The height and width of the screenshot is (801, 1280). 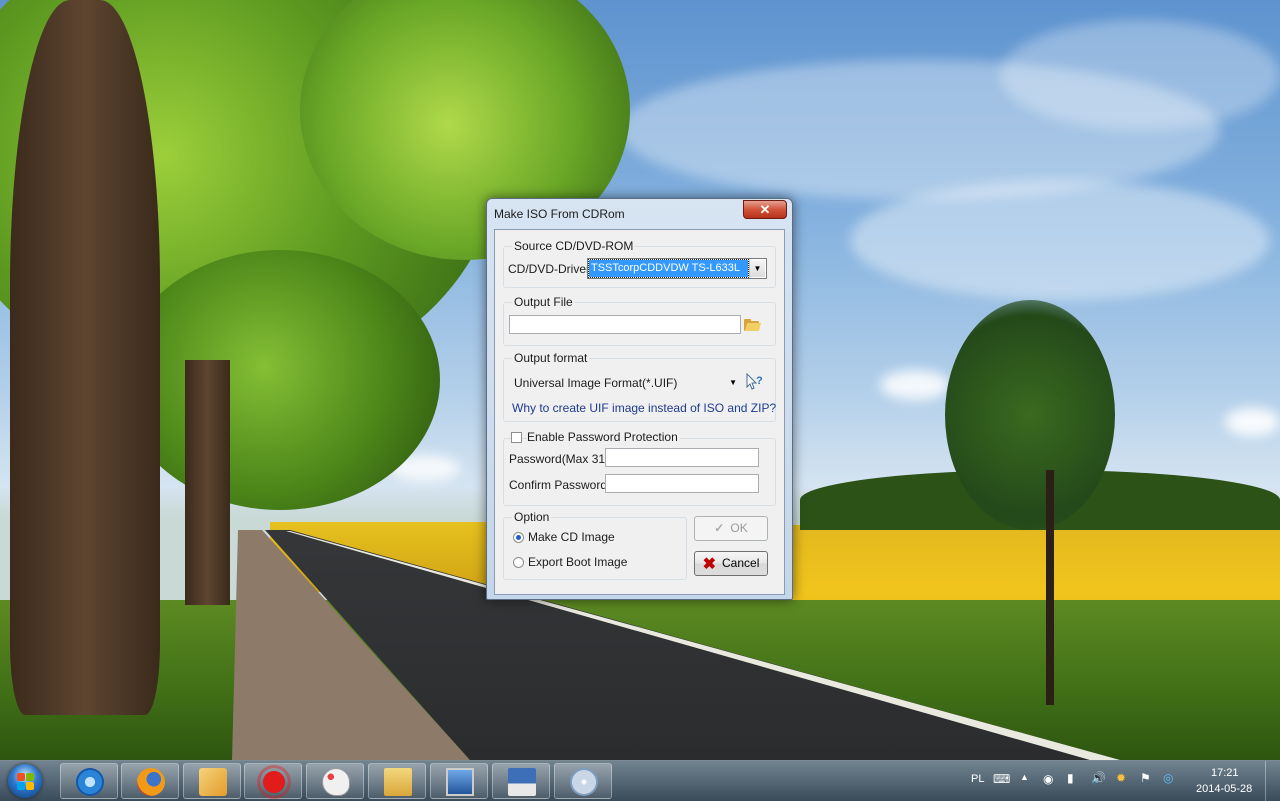 What do you see at coordinates (1224, 789) in the screenshot?
I see `clock-date: 2014-05-28` at bounding box center [1224, 789].